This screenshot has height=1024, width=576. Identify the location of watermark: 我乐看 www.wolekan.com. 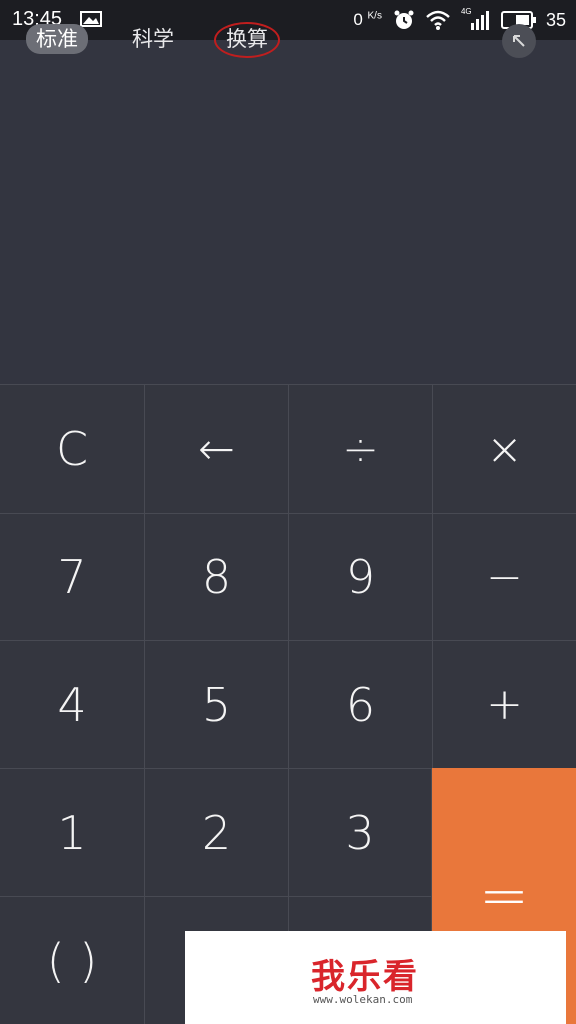
(375, 977).